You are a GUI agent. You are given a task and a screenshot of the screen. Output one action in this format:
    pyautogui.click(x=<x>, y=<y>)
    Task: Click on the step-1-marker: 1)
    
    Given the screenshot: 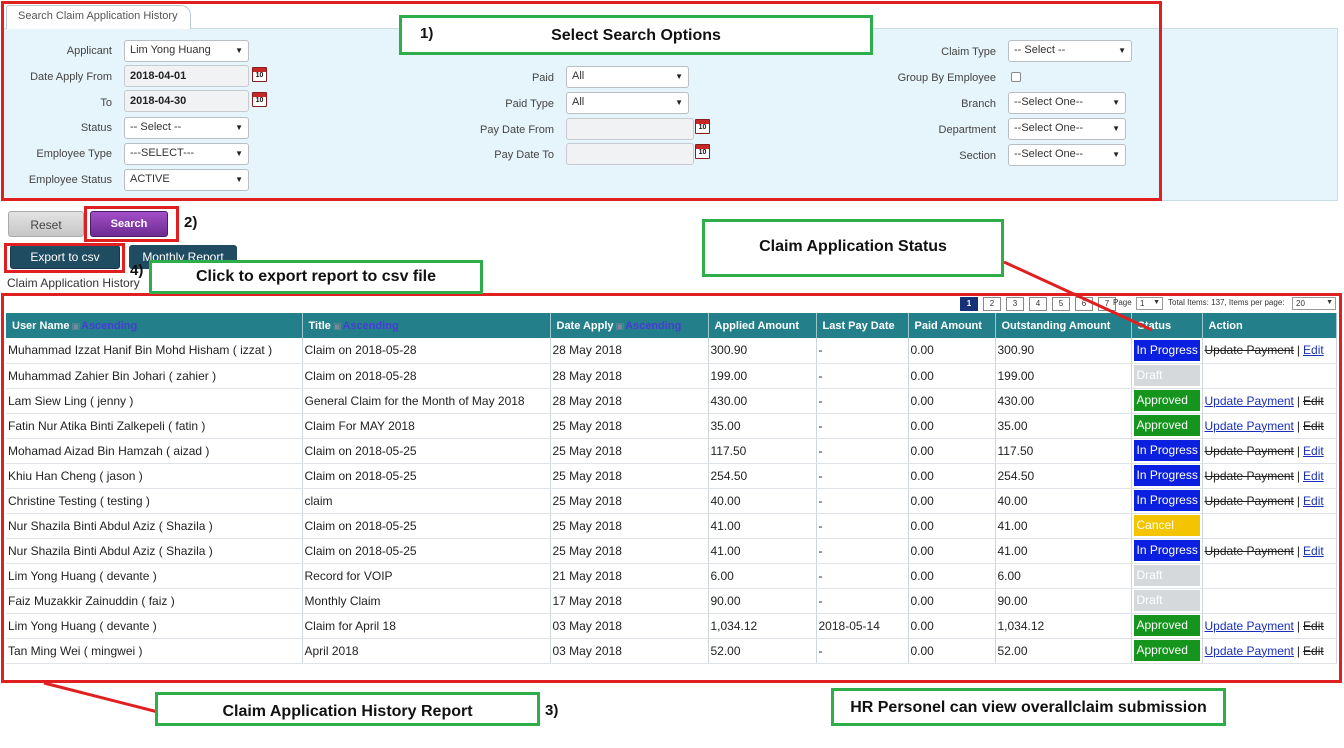 What is the action you would take?
    pyautogui.click(x=427, y=33)
    